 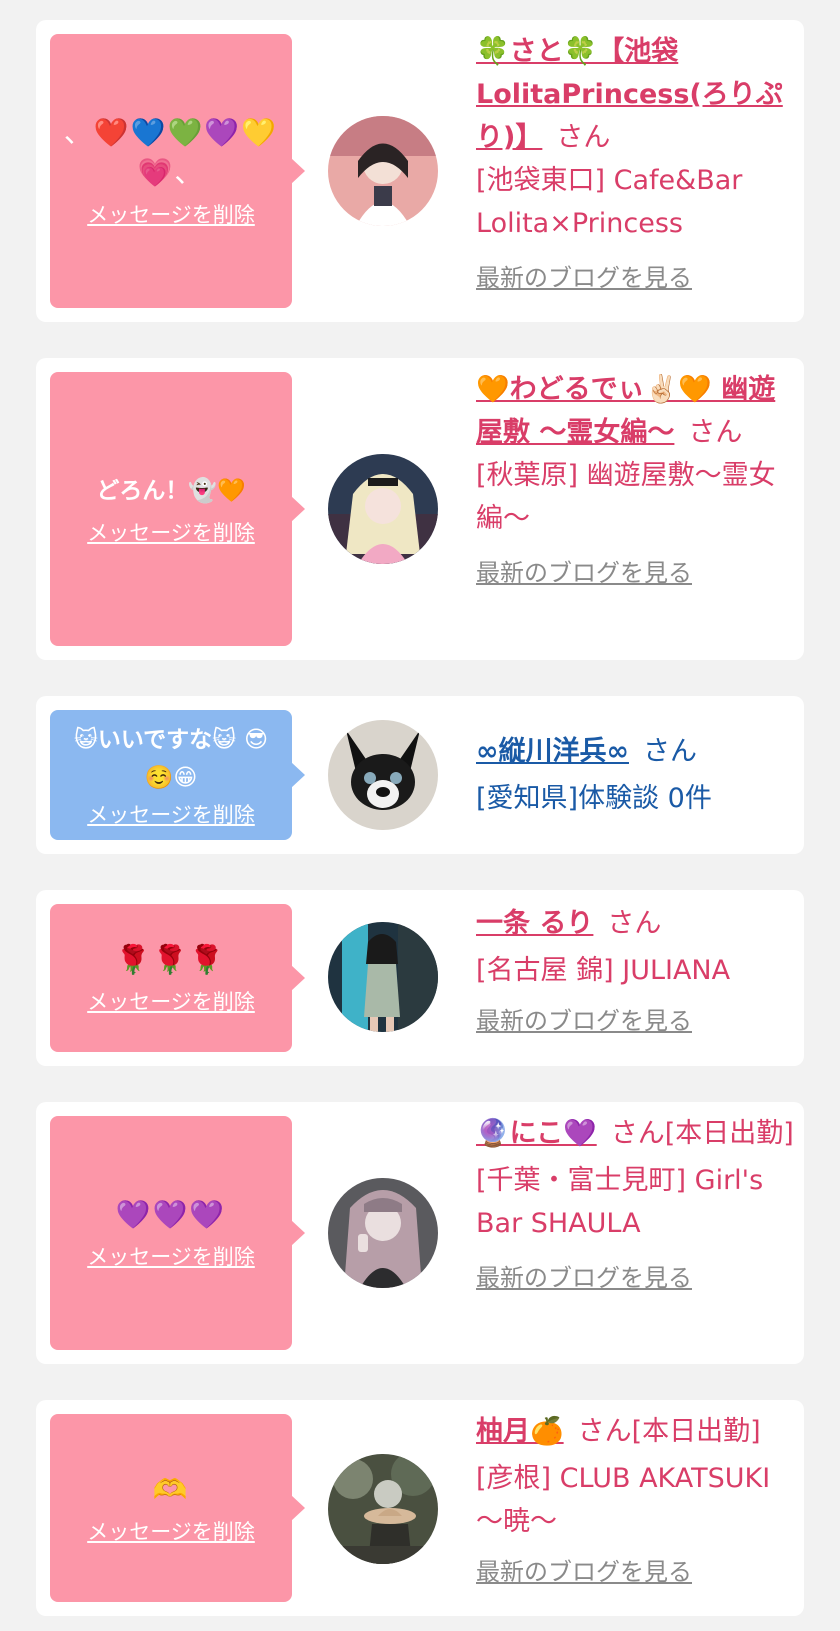 I want to click on shop-location: [愛知県]体験談 0件, so click(x=594, y=798).